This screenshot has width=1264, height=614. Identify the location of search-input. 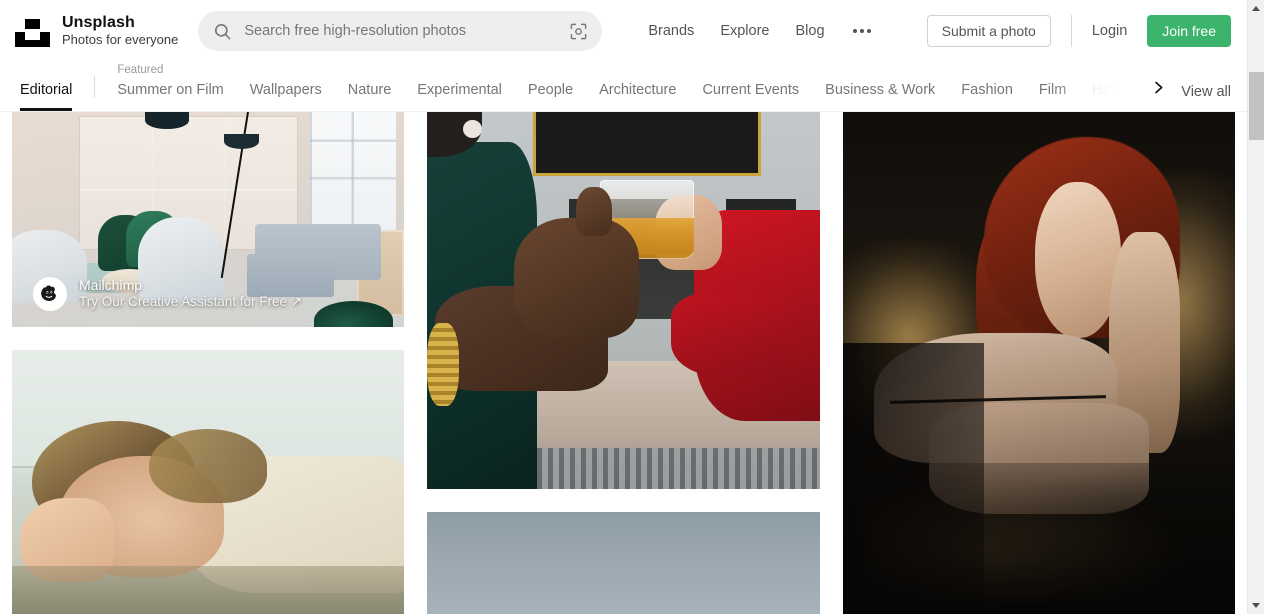
(404, 31).